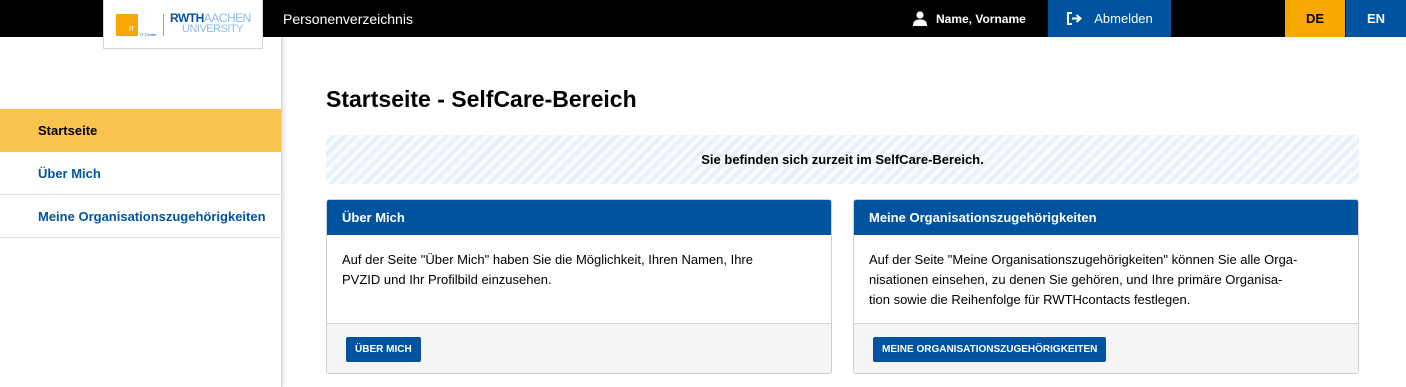  What do you see at coordinates (132, 30) in the screenshot?
I see `it-center-logo-letters: IT` at bounding box center [132, 30].